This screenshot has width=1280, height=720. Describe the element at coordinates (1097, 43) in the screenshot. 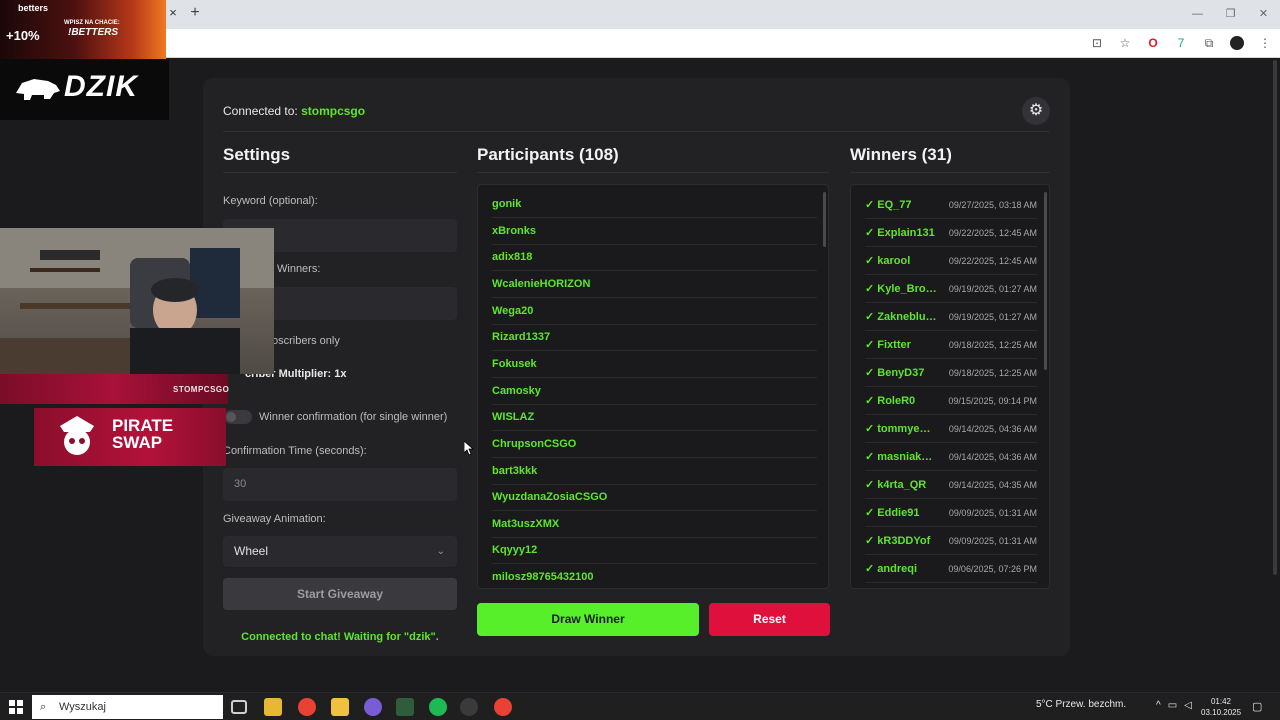

I see `translate-icon: ⊡` at that location.